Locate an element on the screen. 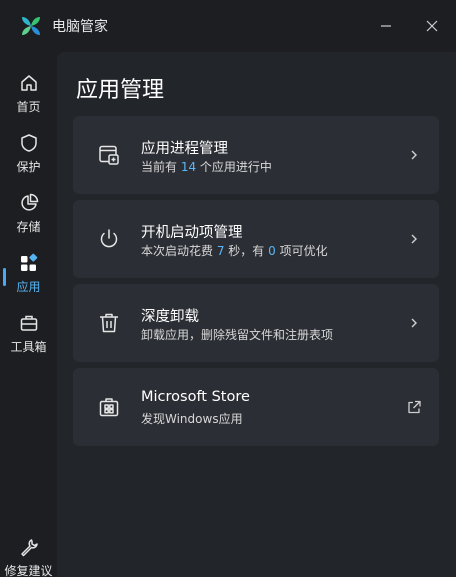 Image resolution: width=456 pixels, height=577 pixels. close-button is located at coordinates (432, 26).